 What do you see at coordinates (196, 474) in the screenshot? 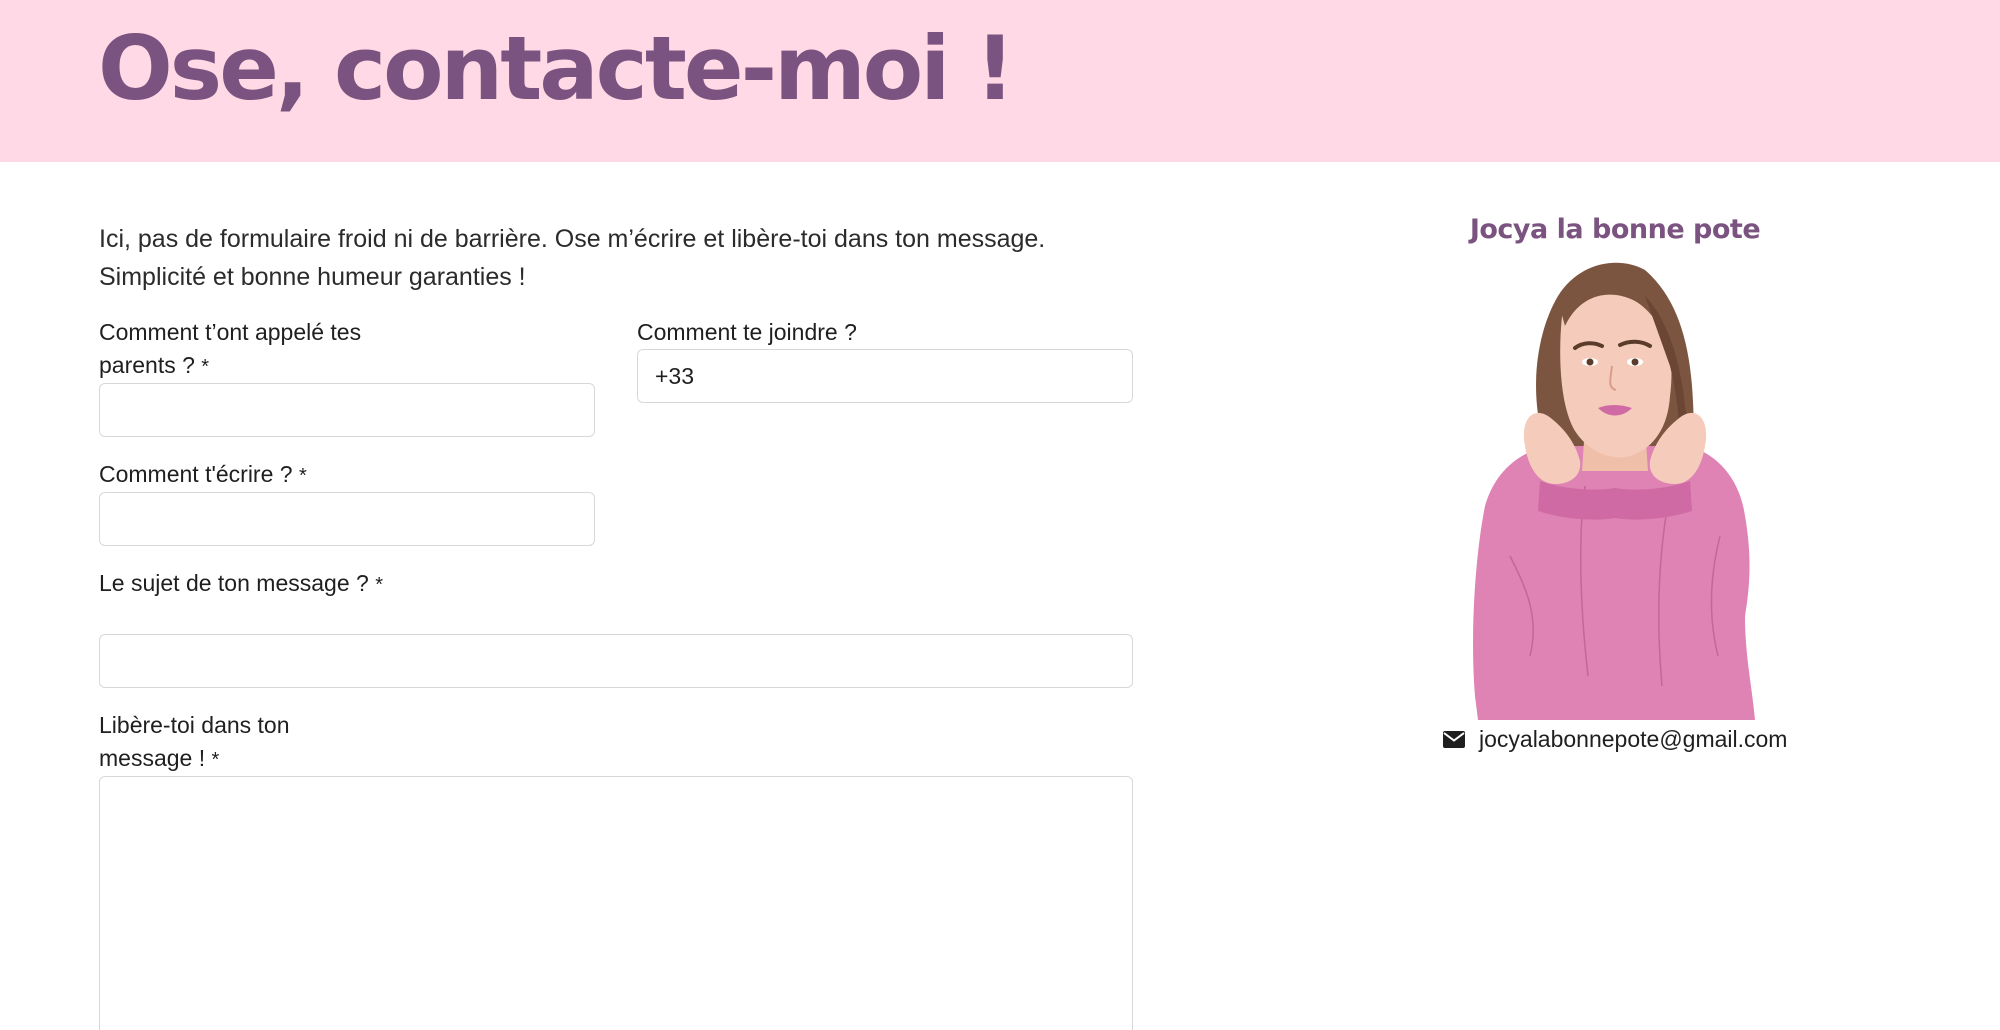
I see `email-label-text: Comment t'écrire ?` at bounding box center [196, 474].